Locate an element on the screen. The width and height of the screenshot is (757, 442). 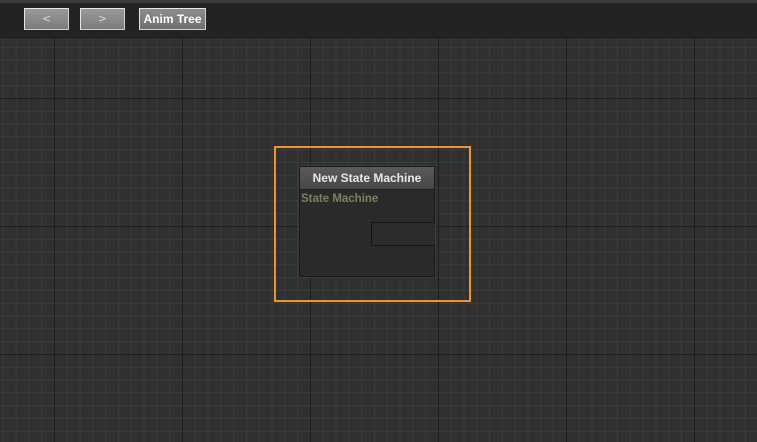
node-type-label: State Machine is located at coordinates (340, 199).